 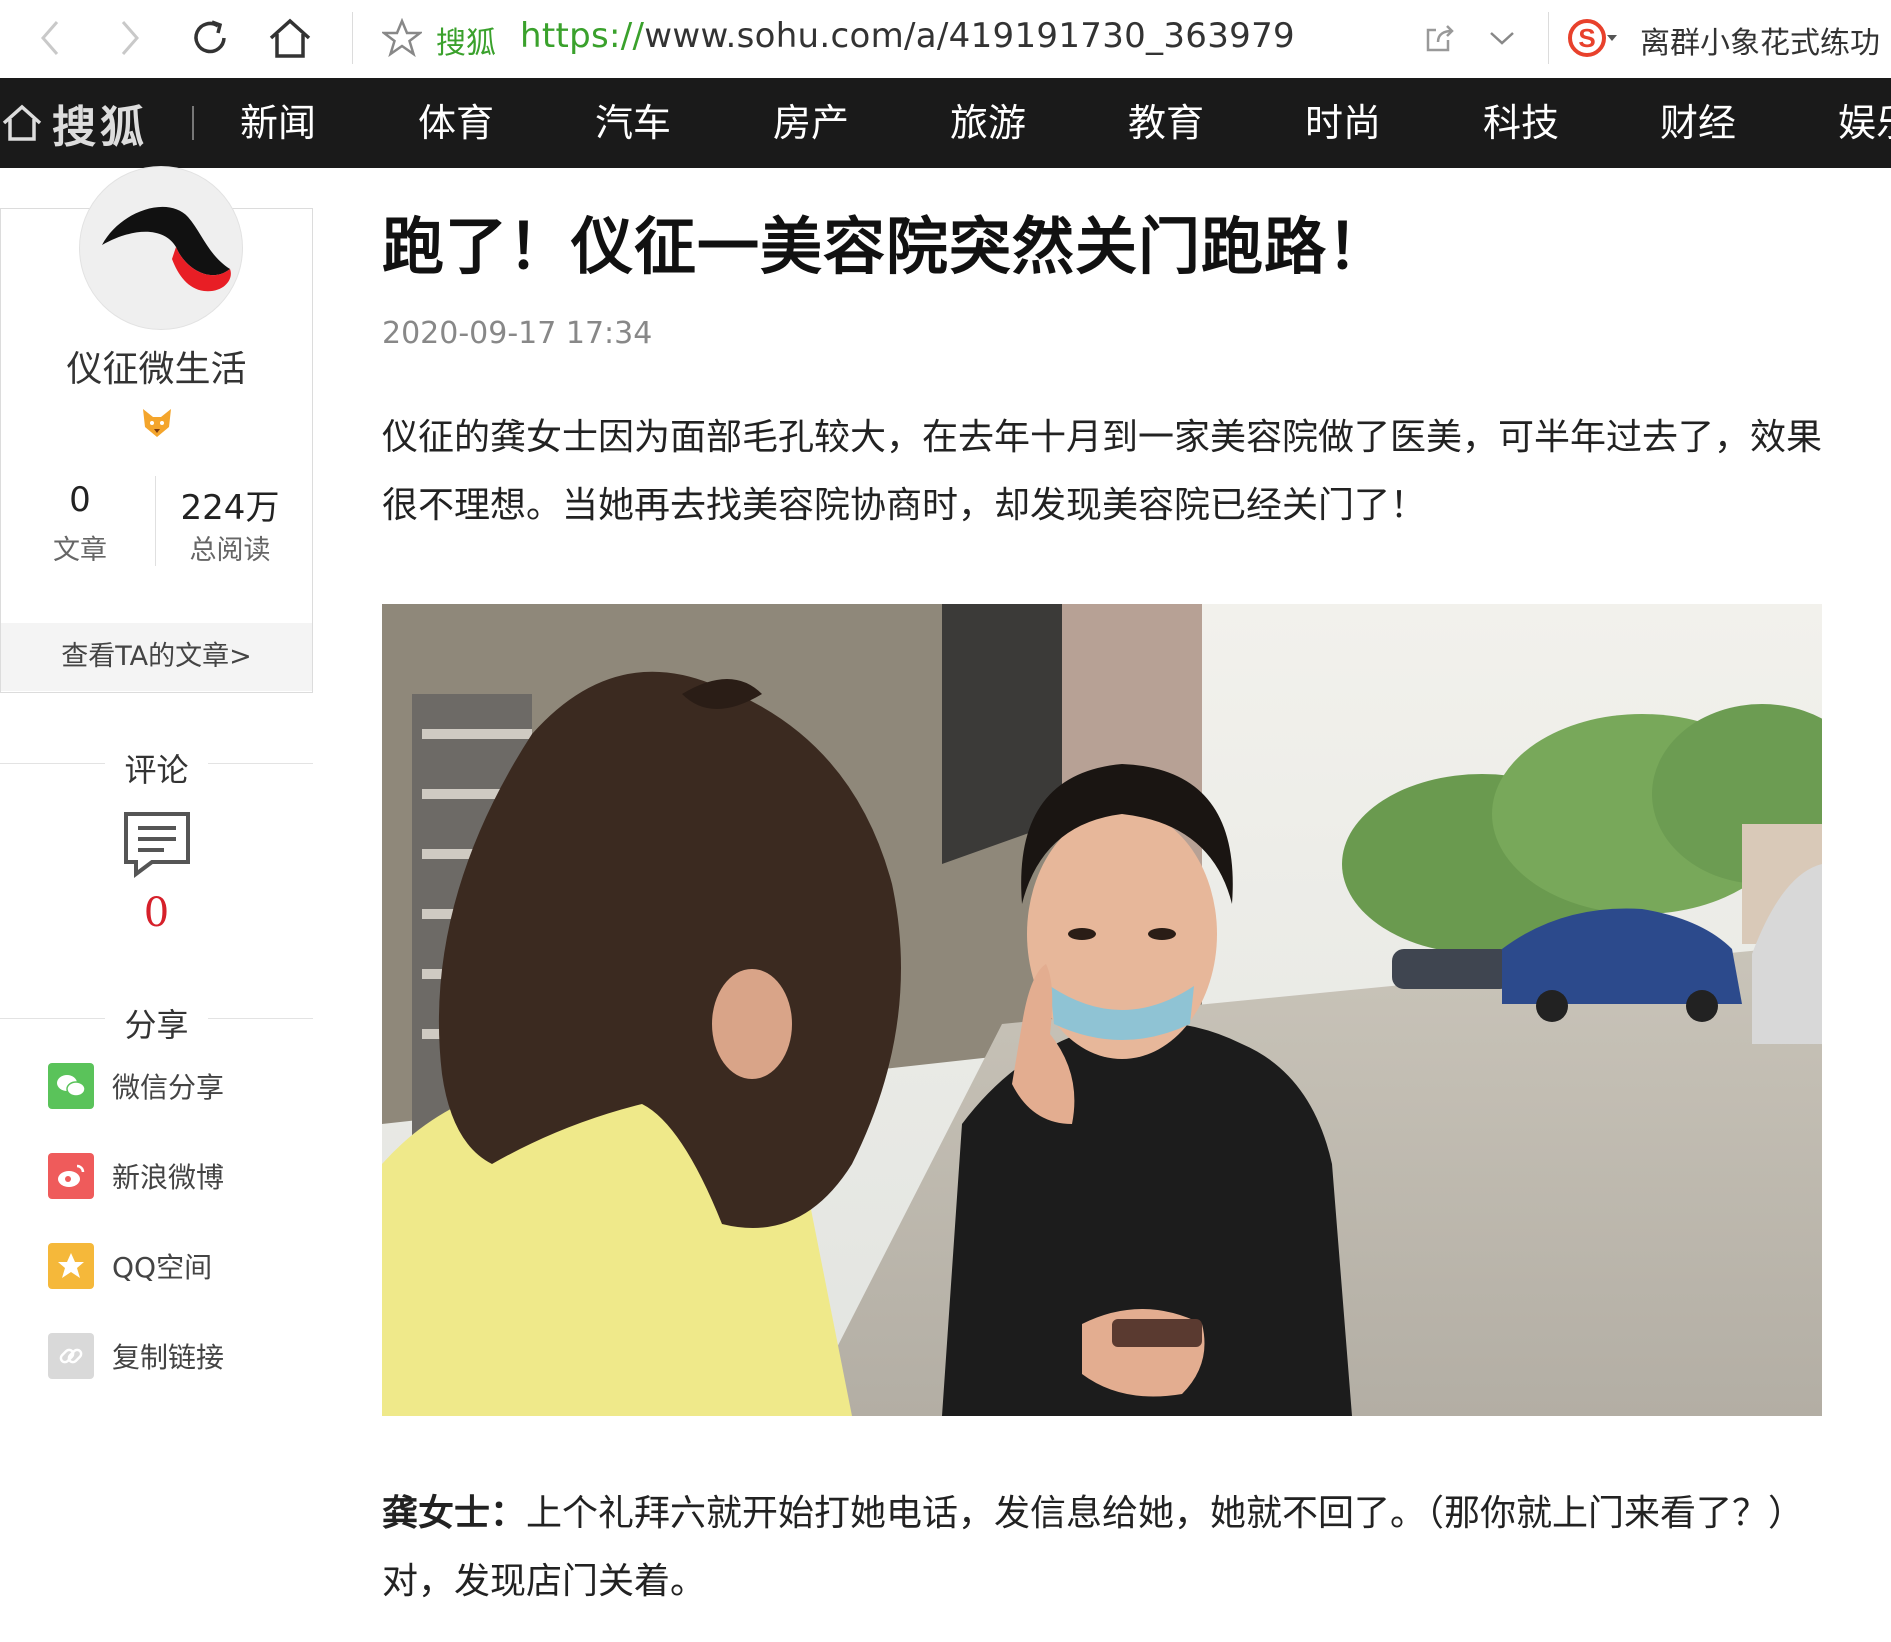 What do you see at coordinates (230, 508) in the screenshot?
I see `total-reads: 224万` at bounding box center [230, 508].